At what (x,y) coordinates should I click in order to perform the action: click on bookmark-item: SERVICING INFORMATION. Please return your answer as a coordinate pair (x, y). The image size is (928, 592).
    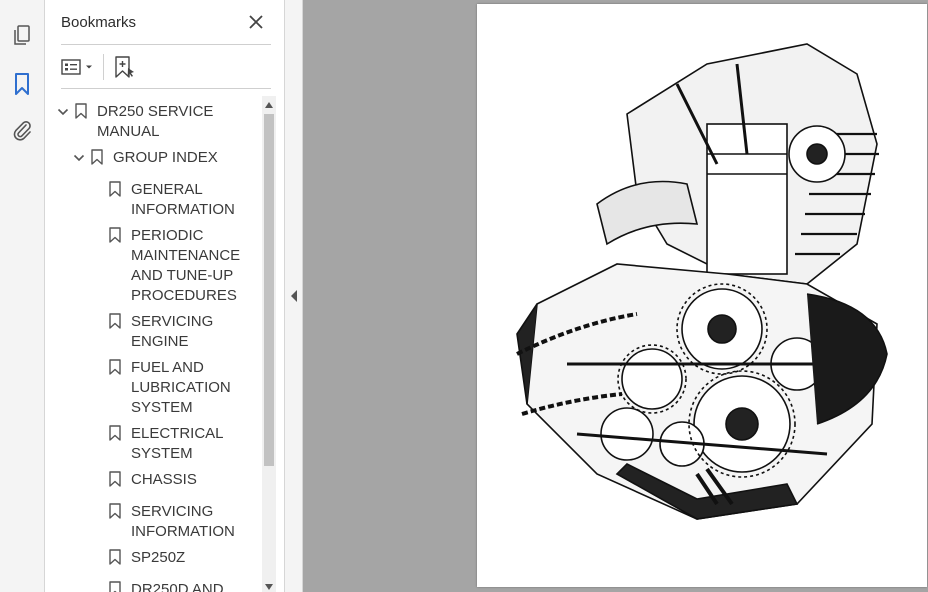
    Looking at the image, I should click on (184, 522).